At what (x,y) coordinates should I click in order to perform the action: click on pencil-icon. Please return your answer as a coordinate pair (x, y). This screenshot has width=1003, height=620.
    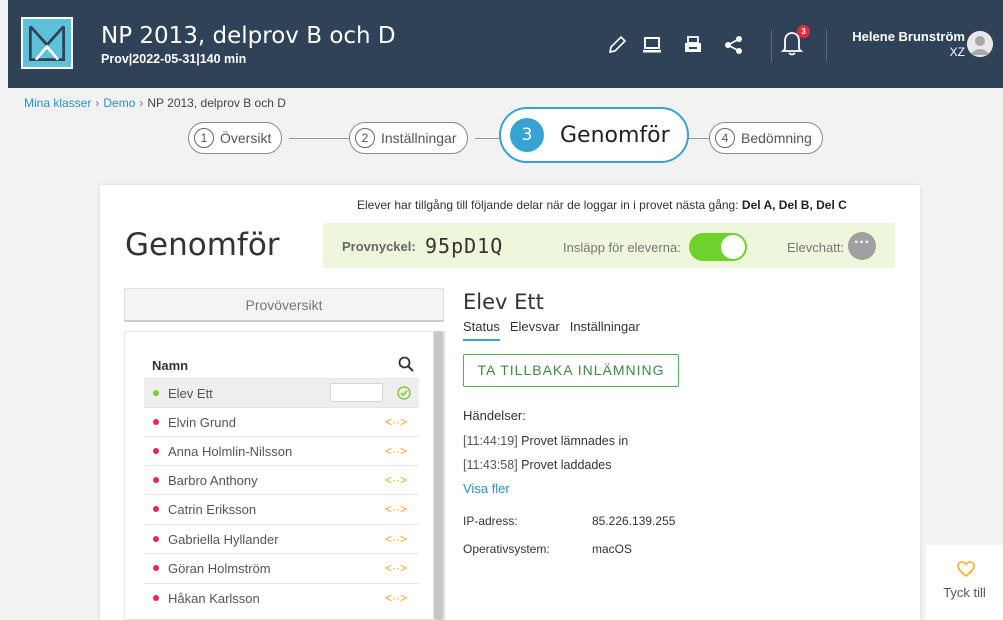
    Looking at the image, I should click on (617, 45).